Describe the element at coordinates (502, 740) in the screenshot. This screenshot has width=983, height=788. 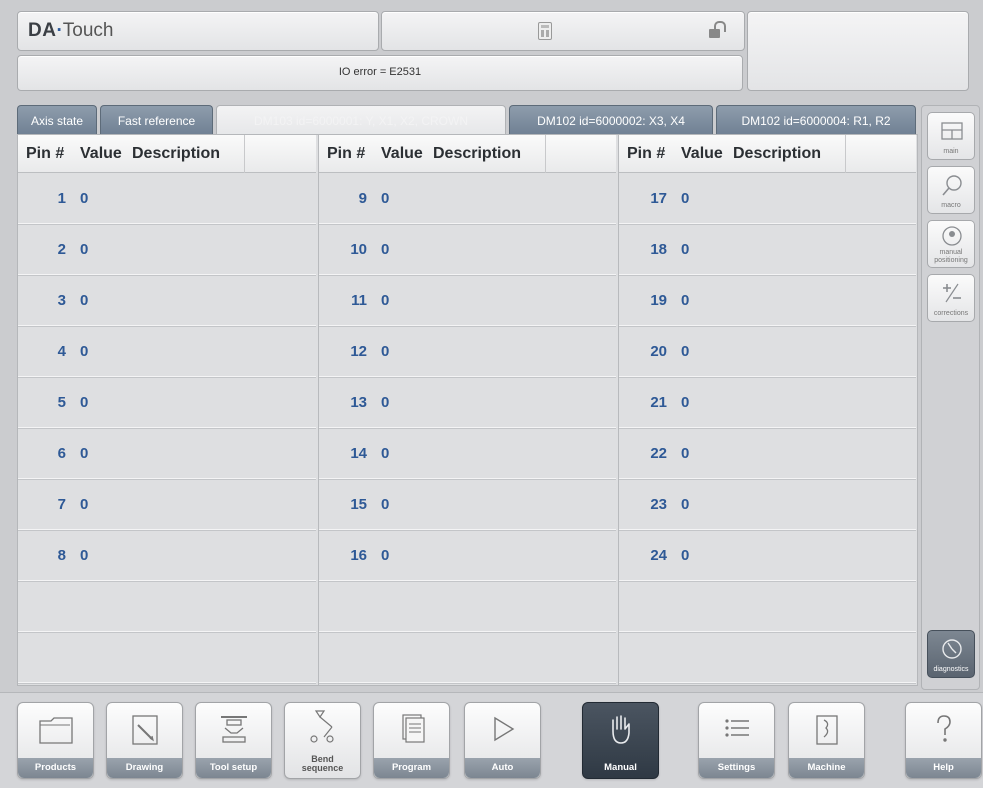
I see `auto-button: Auto` at that location.